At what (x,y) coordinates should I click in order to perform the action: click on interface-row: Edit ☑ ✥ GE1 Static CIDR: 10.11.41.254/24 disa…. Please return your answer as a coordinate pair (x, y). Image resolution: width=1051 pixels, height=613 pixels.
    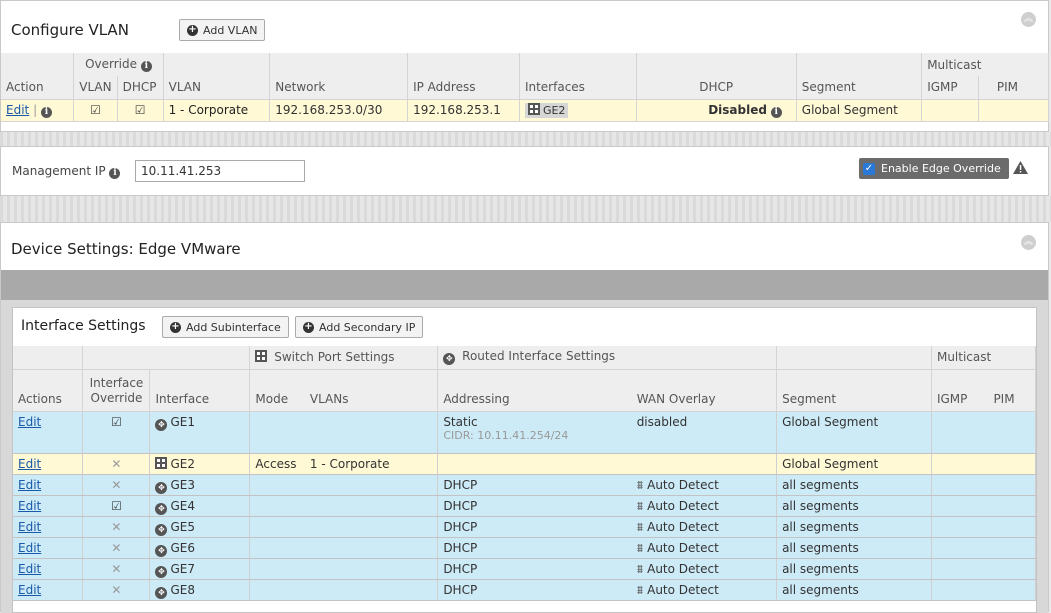
    Looking at the image, I should click on (525, 432).